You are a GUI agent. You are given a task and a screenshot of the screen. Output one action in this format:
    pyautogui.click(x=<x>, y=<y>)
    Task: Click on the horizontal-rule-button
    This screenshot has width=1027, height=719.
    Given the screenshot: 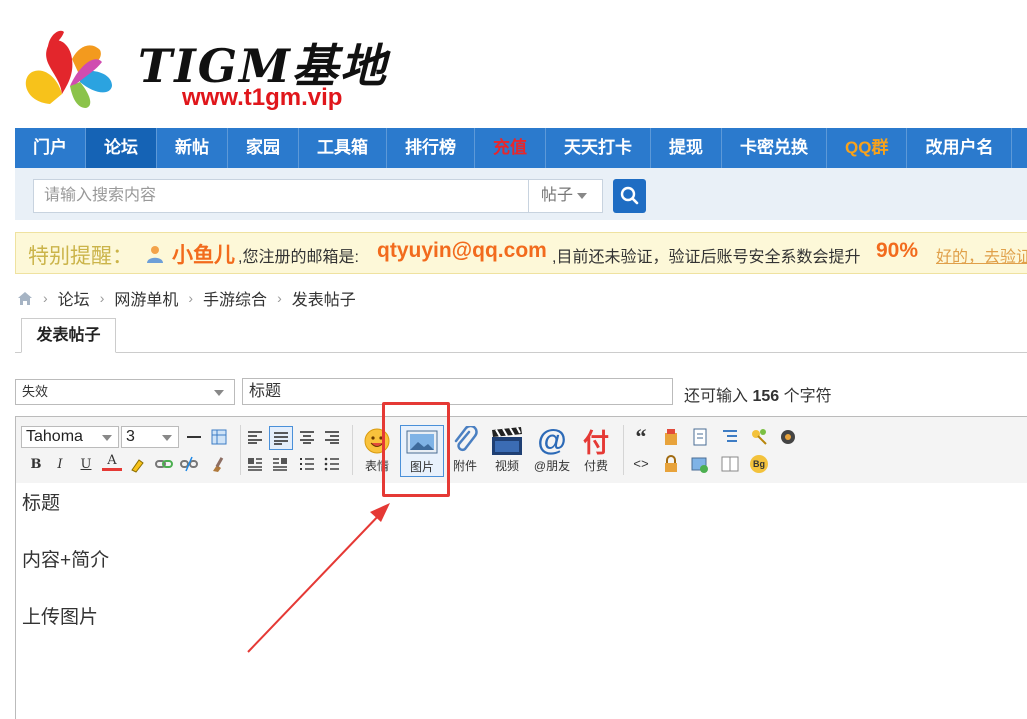 What is the action you would take?
    pyautogui.click(x=194, y=437)
    